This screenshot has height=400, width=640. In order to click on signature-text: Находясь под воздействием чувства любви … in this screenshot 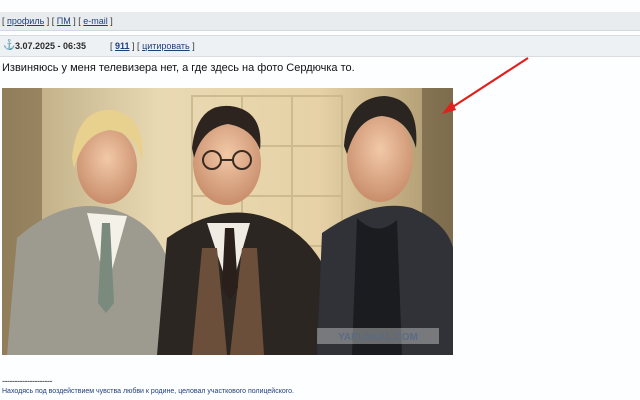, I will do `click(148, 391)`.